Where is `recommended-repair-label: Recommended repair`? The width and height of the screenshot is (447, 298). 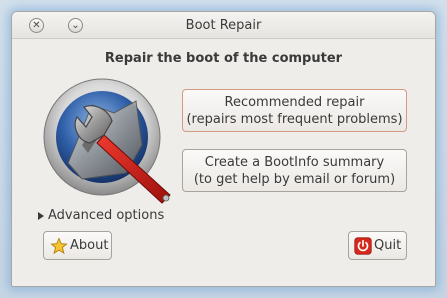 recommended-repair-label: Recommended repair is located at coordinates (294, 102).